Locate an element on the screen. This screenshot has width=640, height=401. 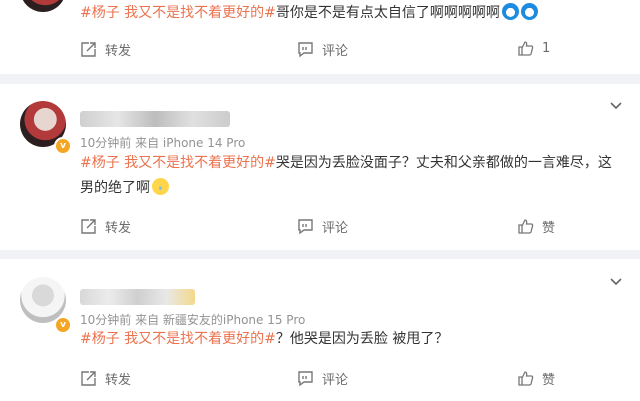
like-count: 1 is located at coordinates (546, 48).